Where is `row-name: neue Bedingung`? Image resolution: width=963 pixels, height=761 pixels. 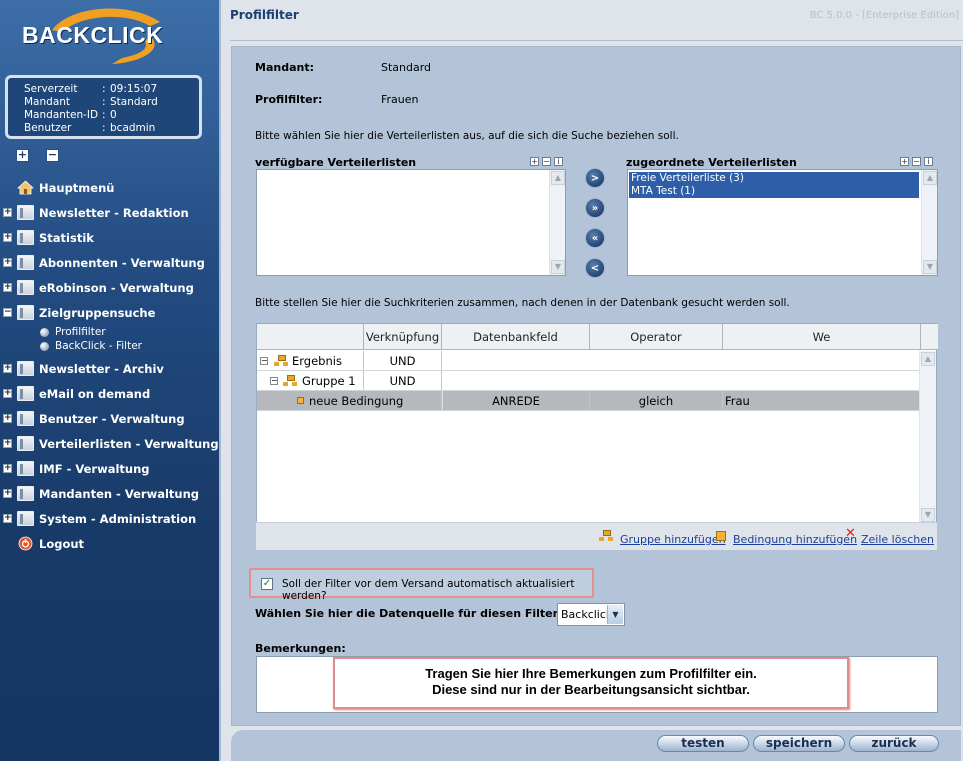
row-name: neue Bedingung is located at coordinates (356, 401).